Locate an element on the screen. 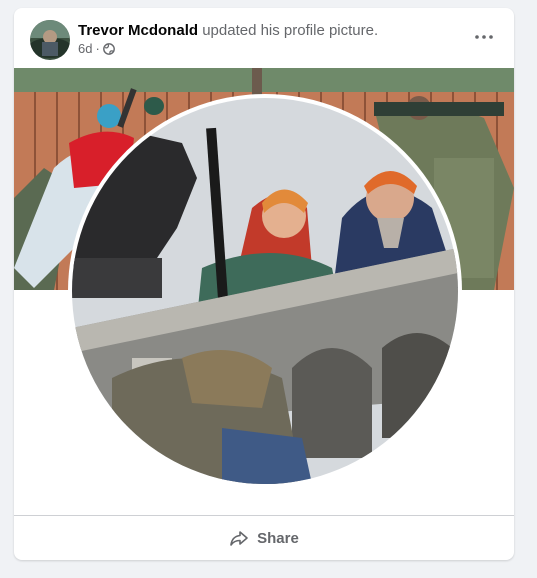  post-timestamp: 6d is located at coordinates (85, 48).